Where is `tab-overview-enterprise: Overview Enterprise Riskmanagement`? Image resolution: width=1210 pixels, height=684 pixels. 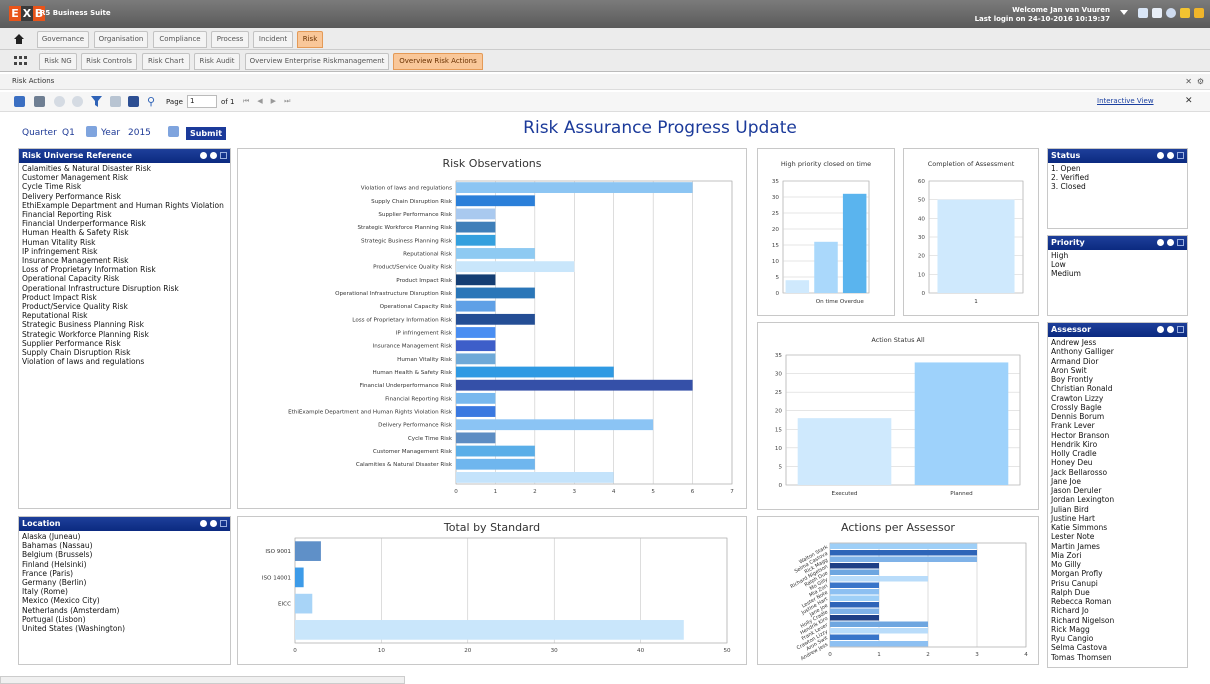
tab-overview-enterprise: Overview Enterprise Riskmanagement is located at coordinates (317, 61).